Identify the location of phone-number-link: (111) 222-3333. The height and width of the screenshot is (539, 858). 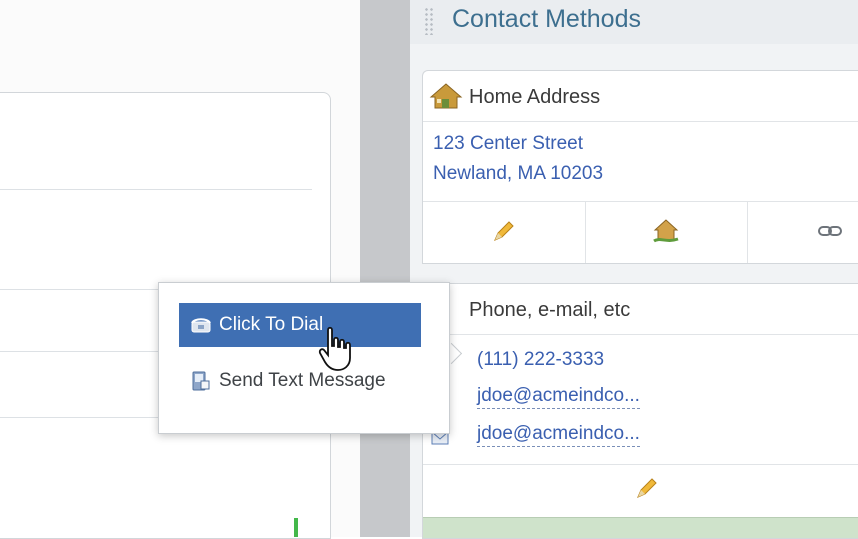
(540, 360).